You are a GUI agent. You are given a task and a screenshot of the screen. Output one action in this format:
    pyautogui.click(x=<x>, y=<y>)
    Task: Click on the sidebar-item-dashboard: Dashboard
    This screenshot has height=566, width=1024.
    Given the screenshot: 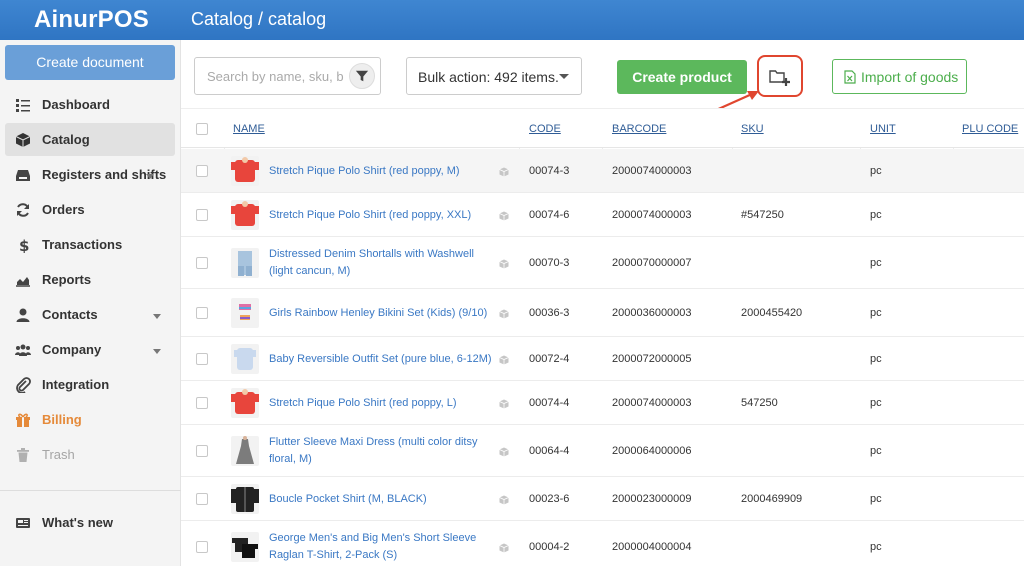 What is the action you would take?
    pyautogui.click(x=90, y=104)
    